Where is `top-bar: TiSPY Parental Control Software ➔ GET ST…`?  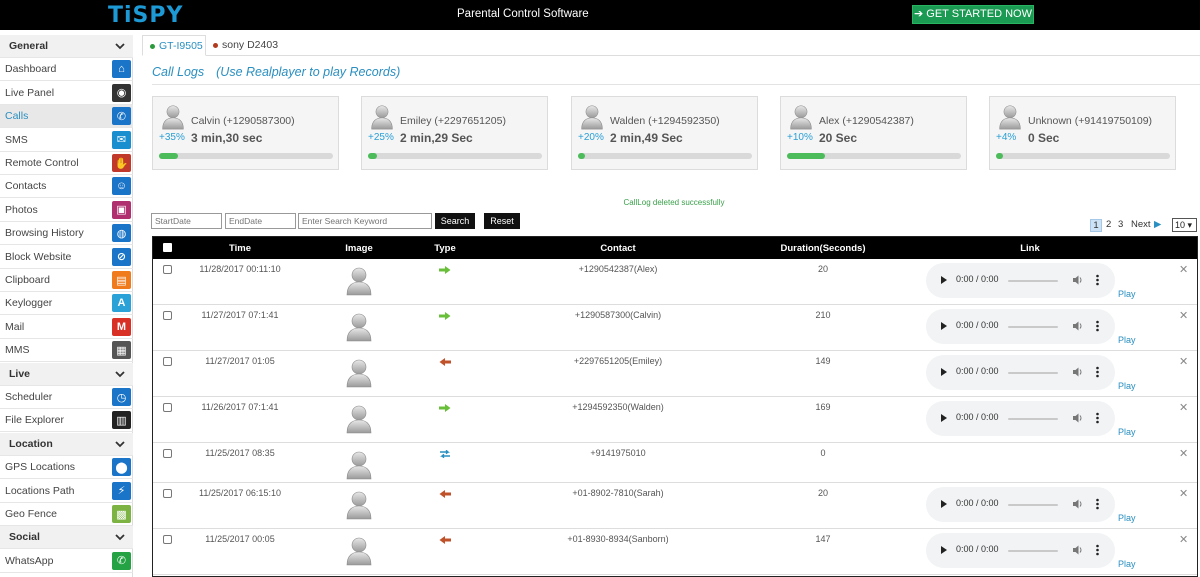 top-bar: TiSPY Parental Control Software ➔ GET ST… is located at coordinates (600, 15).